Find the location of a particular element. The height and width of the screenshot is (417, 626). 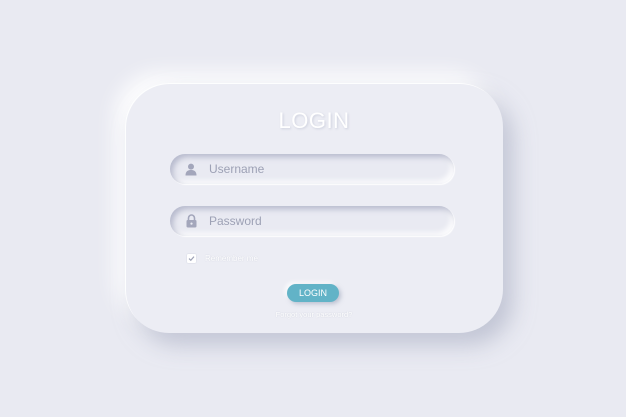

remember-me: Remember me is located at coordinates (222, 258).